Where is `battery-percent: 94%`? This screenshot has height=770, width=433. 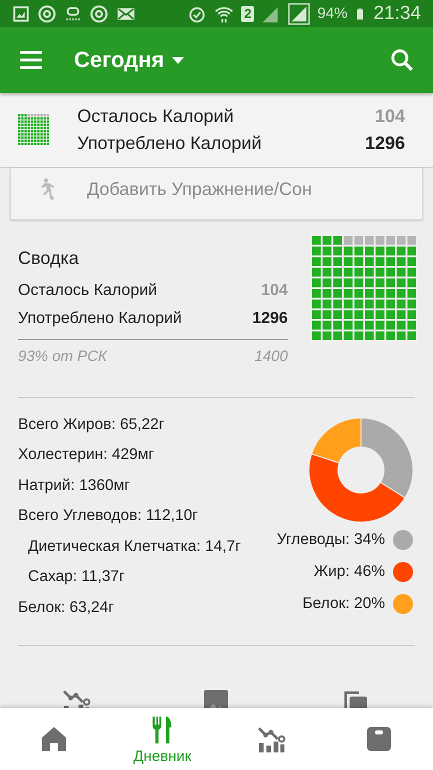
battery-percent: 94% is located at coordinates (332, 13).